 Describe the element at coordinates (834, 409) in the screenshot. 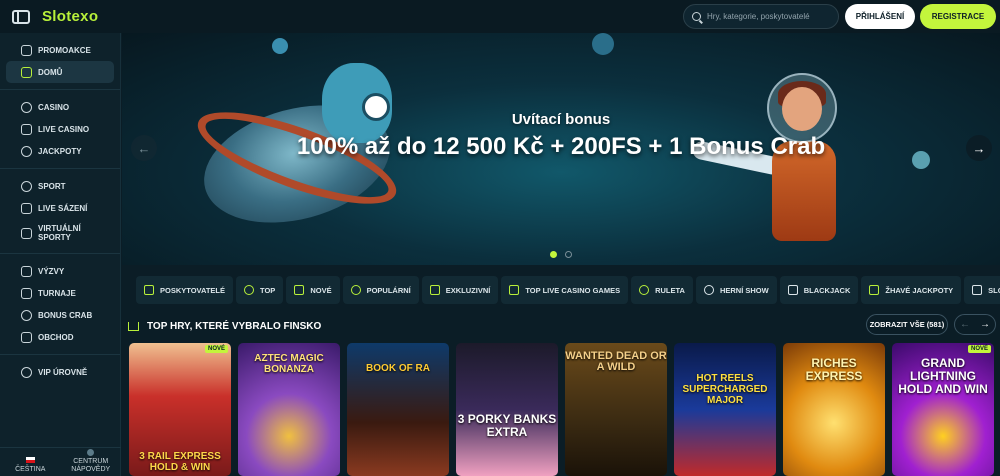

I see `game-tile: RICHES EXPRESS` at that location.